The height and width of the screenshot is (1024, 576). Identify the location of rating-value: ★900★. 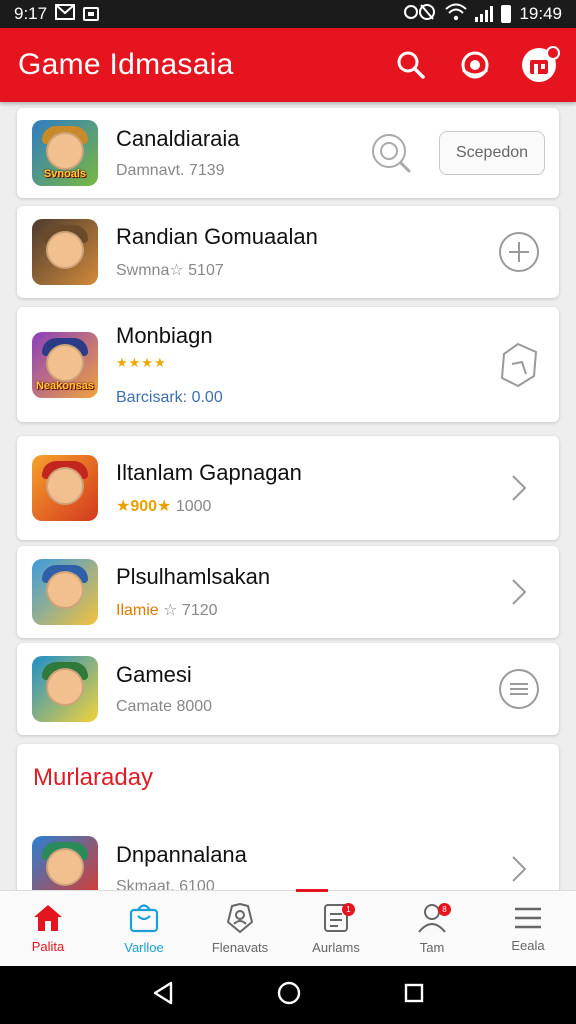
(144, 506).